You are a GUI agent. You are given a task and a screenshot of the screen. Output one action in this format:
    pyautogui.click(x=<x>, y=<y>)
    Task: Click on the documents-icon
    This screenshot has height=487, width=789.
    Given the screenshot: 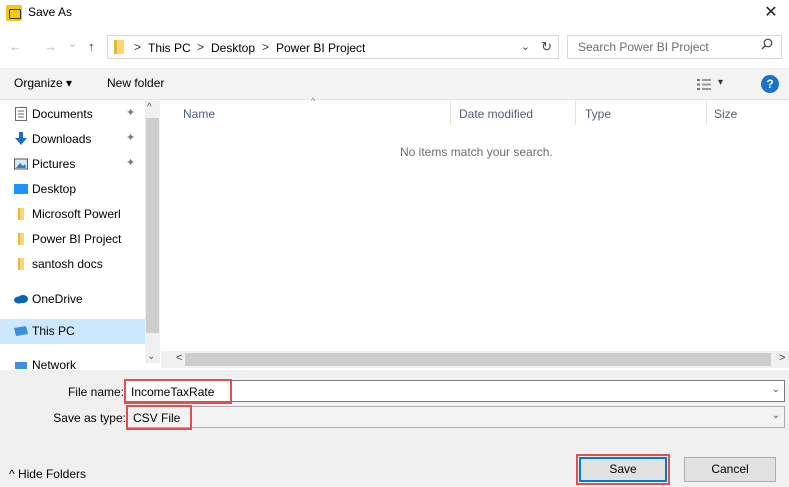 What is the action you would take?
    pyautogui.click(x=21, y=114)
    